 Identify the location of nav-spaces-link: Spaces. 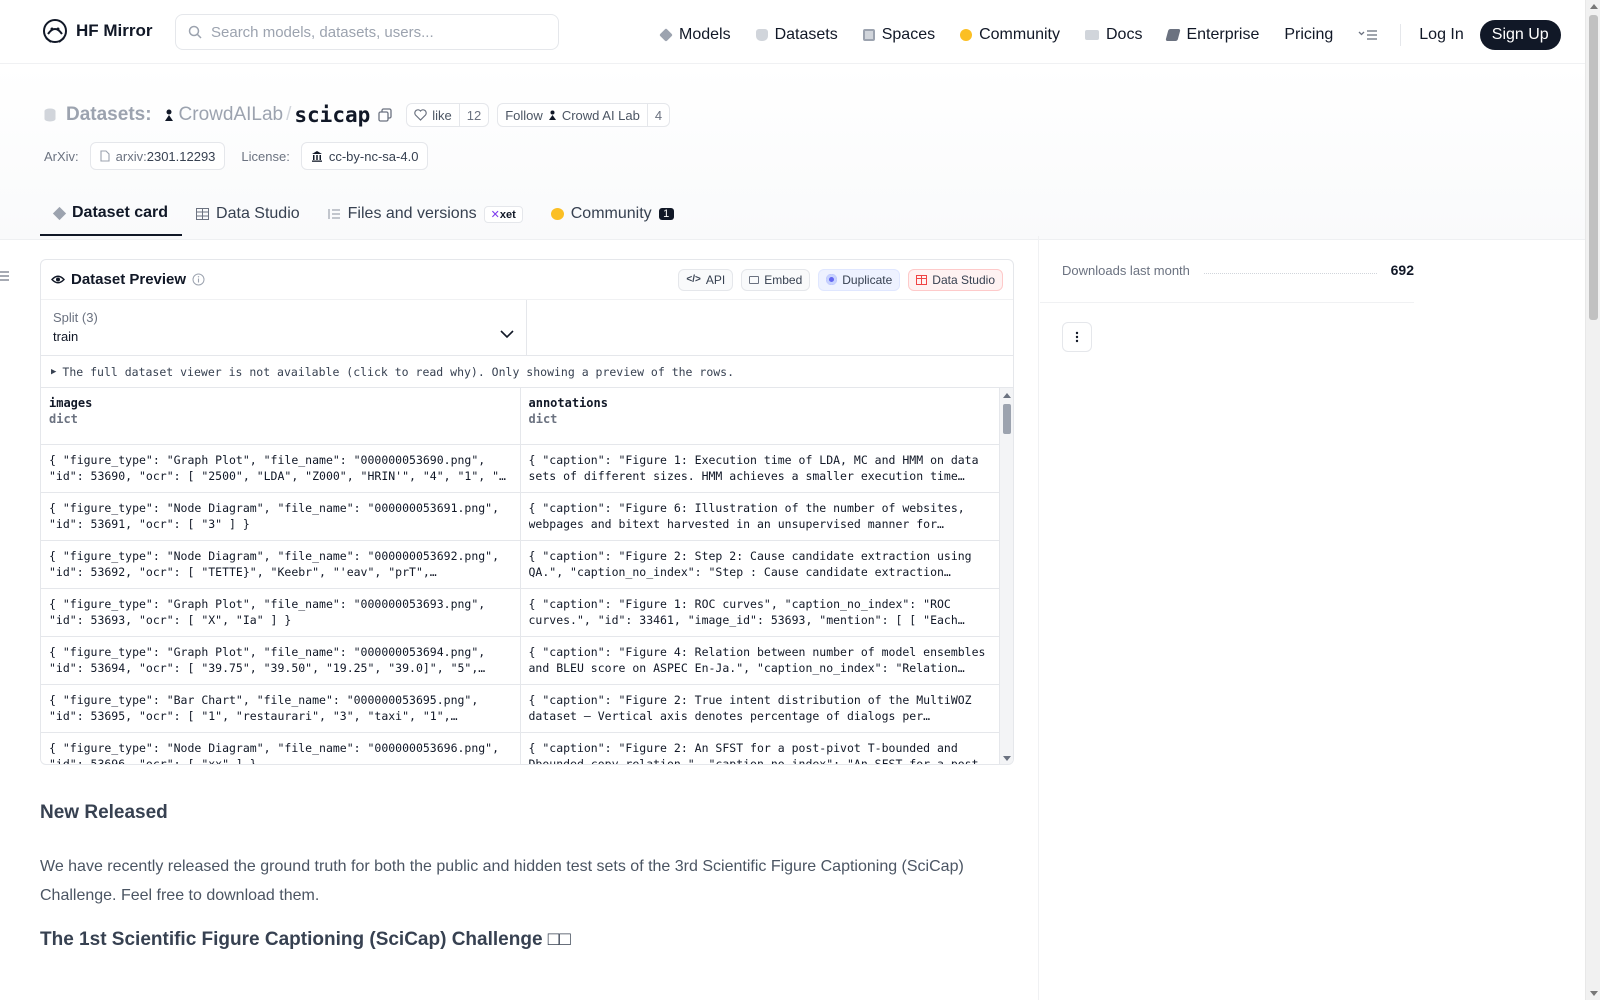
(899, 35).